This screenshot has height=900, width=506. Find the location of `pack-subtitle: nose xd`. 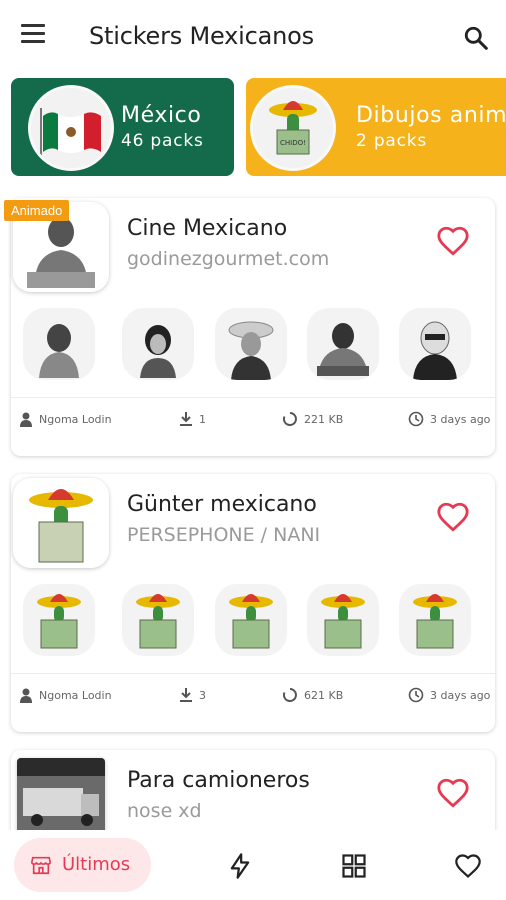

pack-subtitle: nose xd is located at coordinates (164, 811).